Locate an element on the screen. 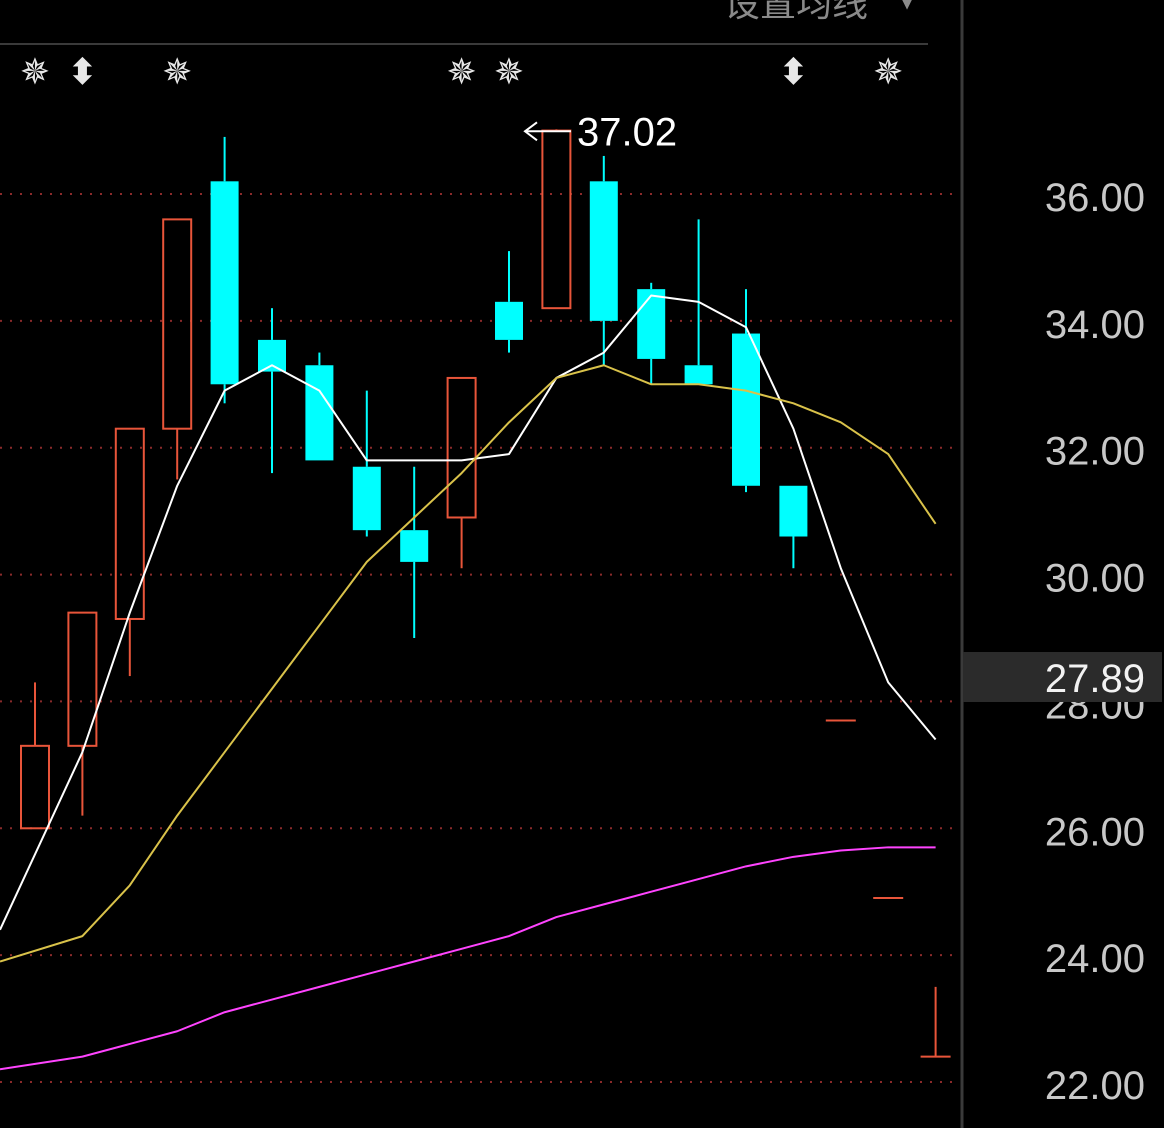 The height and width of the screenshot is (1128, 1164). y-tick-label: 36.00 is located at coordinates (1095, 198).